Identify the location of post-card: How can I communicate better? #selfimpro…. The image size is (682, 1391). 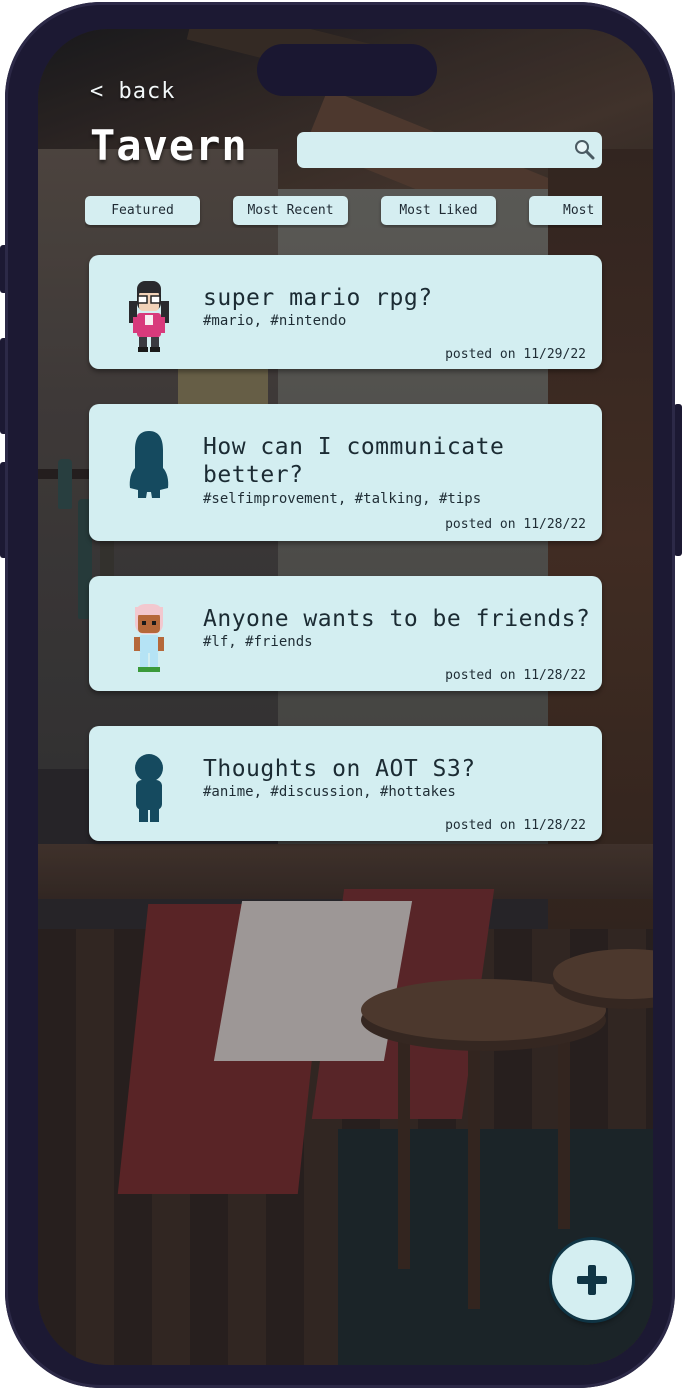
(345, 472).